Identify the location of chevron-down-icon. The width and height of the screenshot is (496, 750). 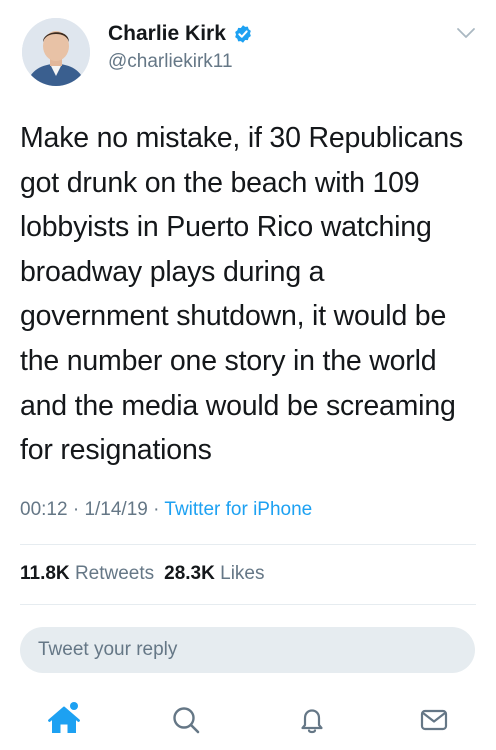
(466, 33).